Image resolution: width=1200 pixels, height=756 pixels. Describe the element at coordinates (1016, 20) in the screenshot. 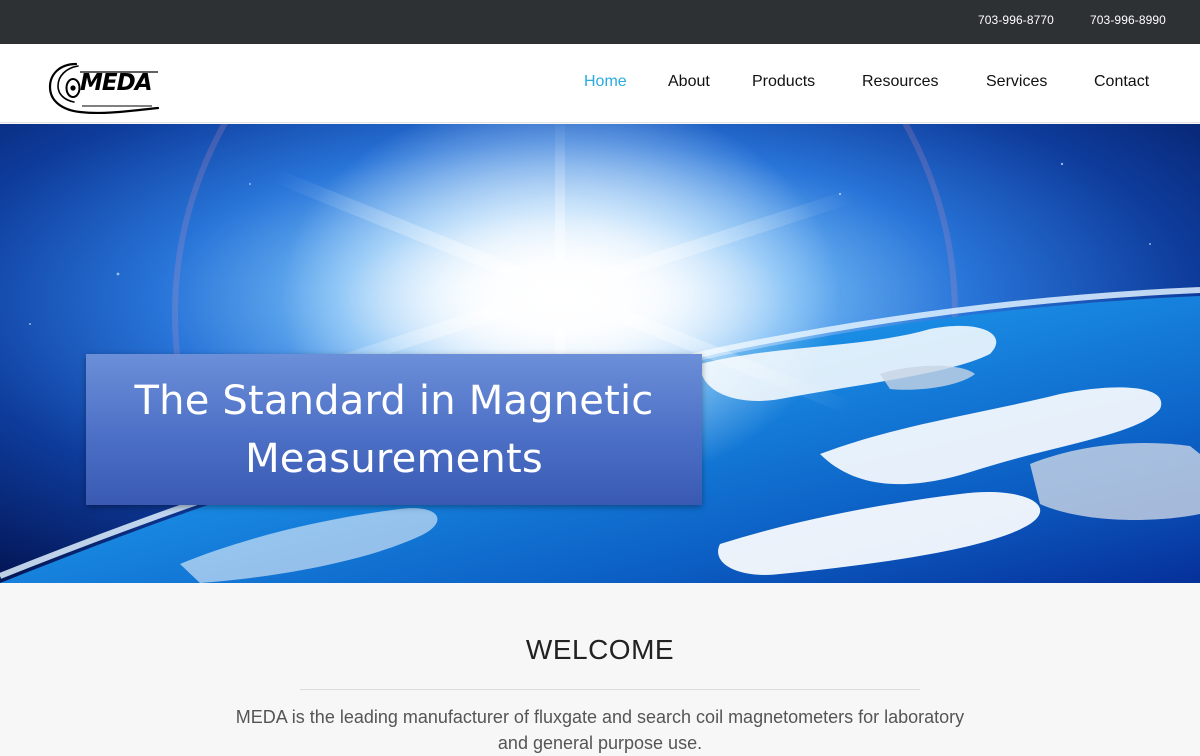

I see `phone-link-primary: 703-996-8770` at that location.